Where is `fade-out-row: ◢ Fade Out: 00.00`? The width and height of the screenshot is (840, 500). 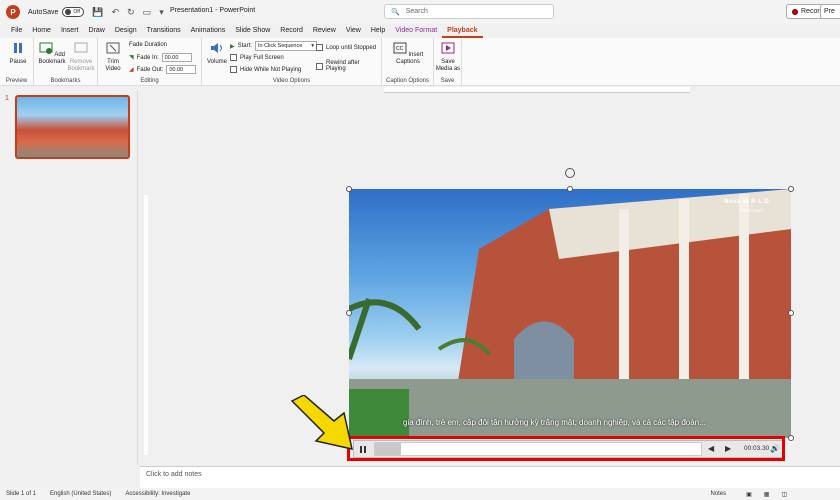
fade-out-row: ◢ Fade Out: 00.00 is located at coordinates (163, 69).